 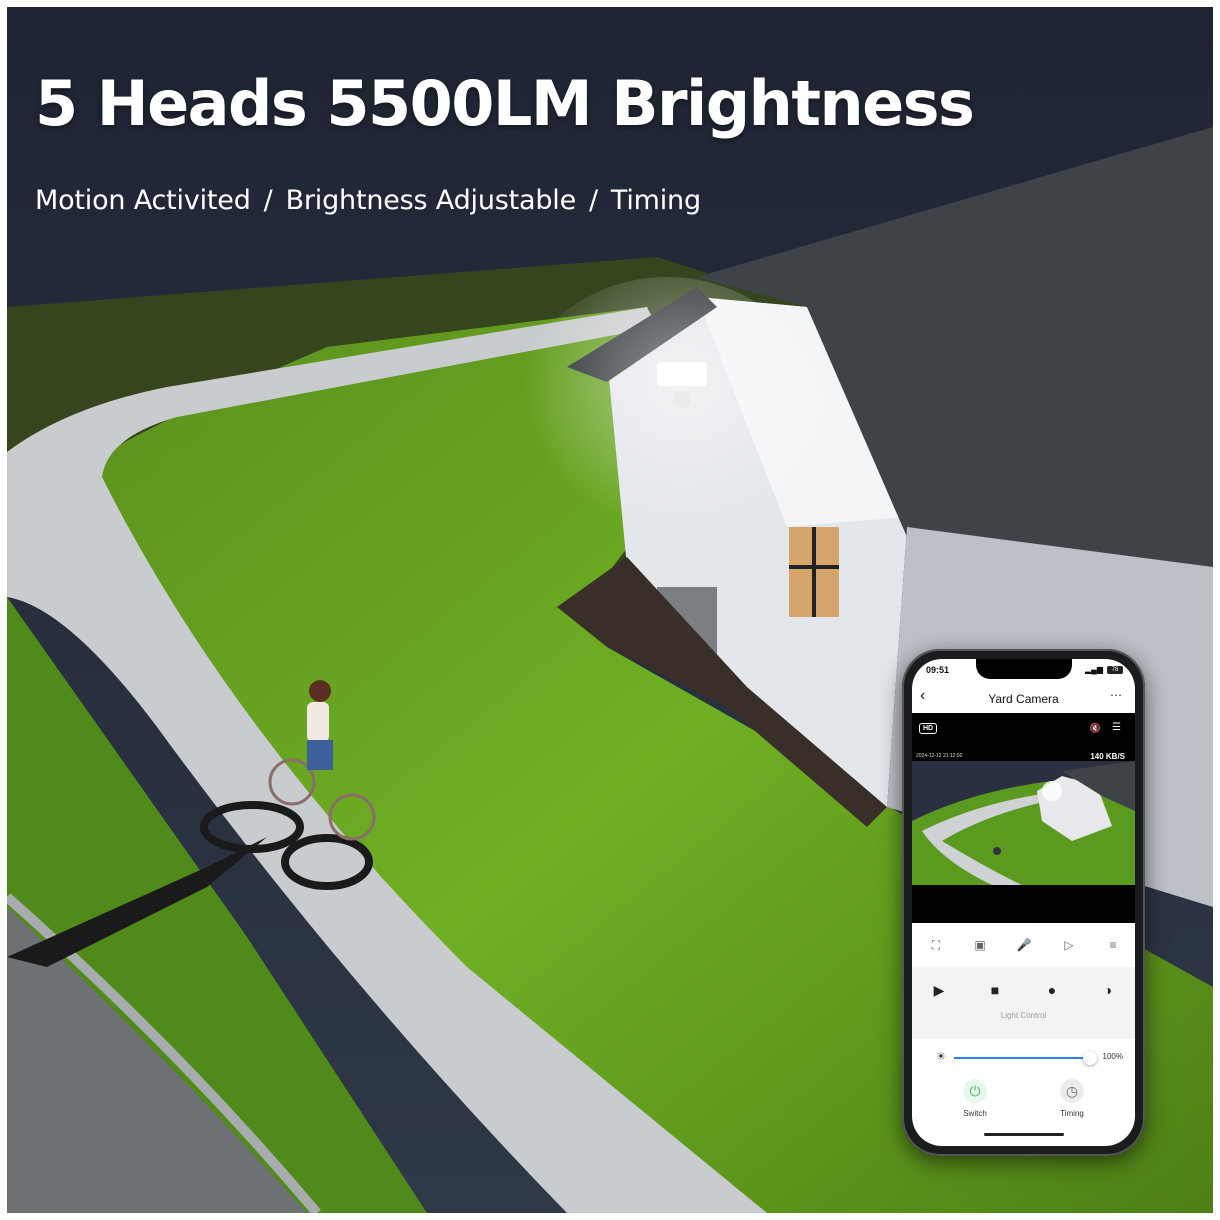 What do you see at coordinates (1113, 945) in the screenshot?
I see `menu-icon: ≡` at bounding box center [1113, 945].